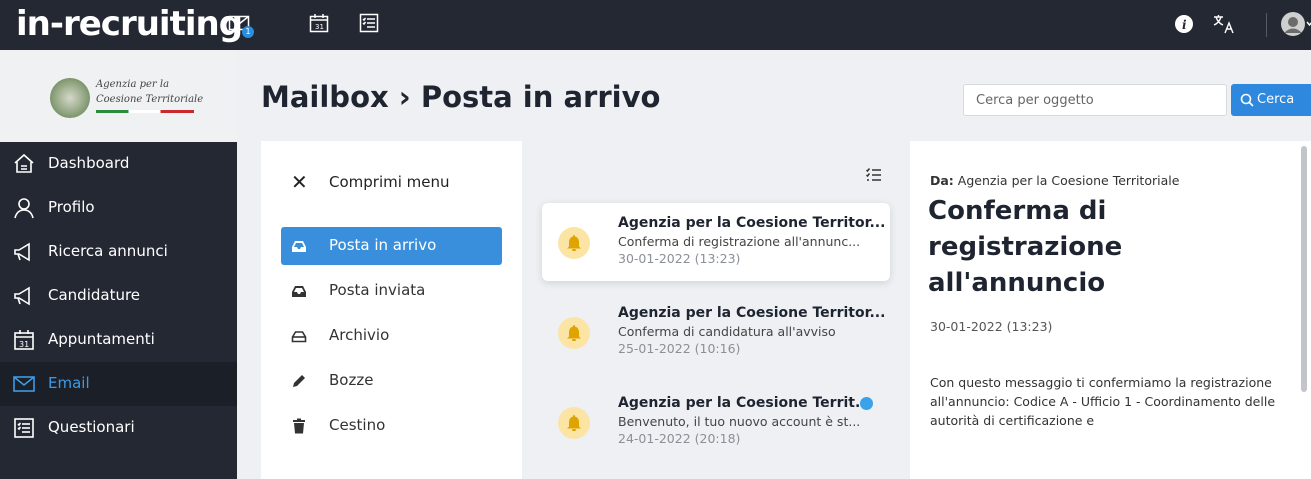  Describe the element at coordinates (679, 348) in the screenshot. I see `message-date: 25-01-2022 (10:16)` at that location.